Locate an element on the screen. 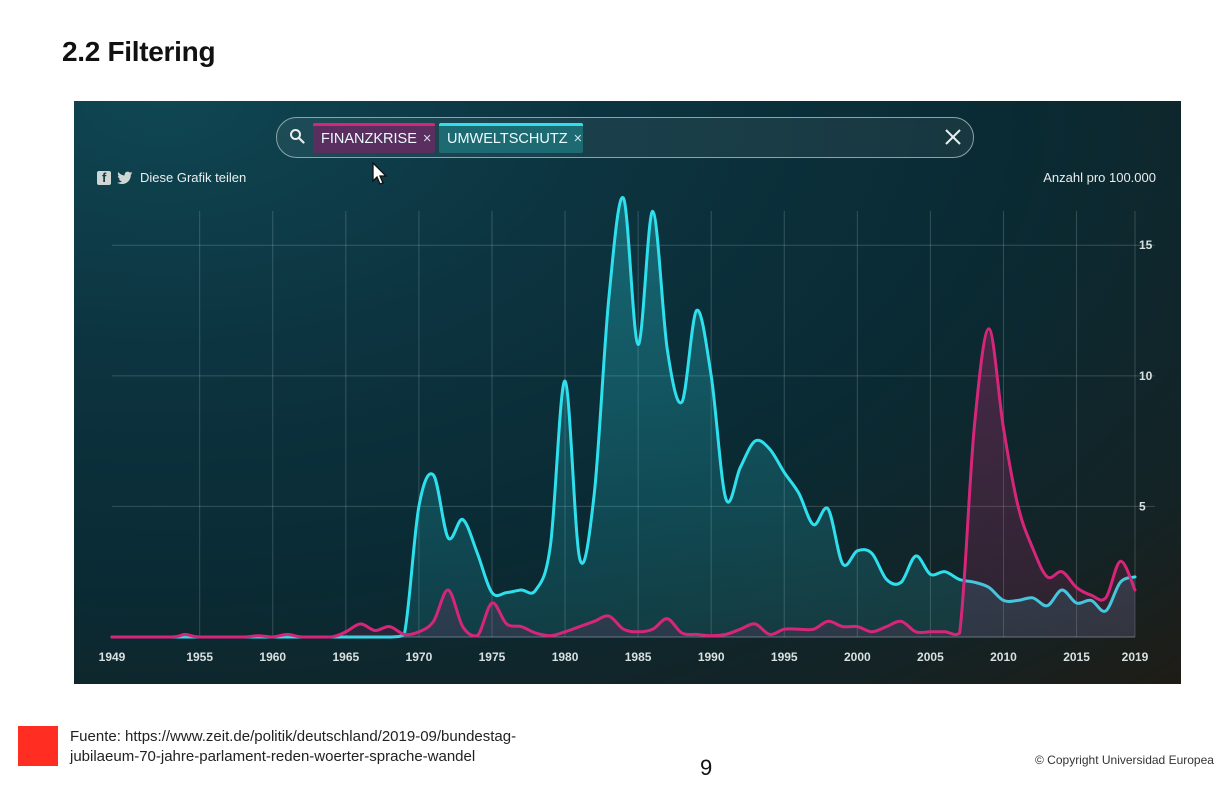  share-graphic: Diese Grafik teilen is located at coordinates (171, 177).